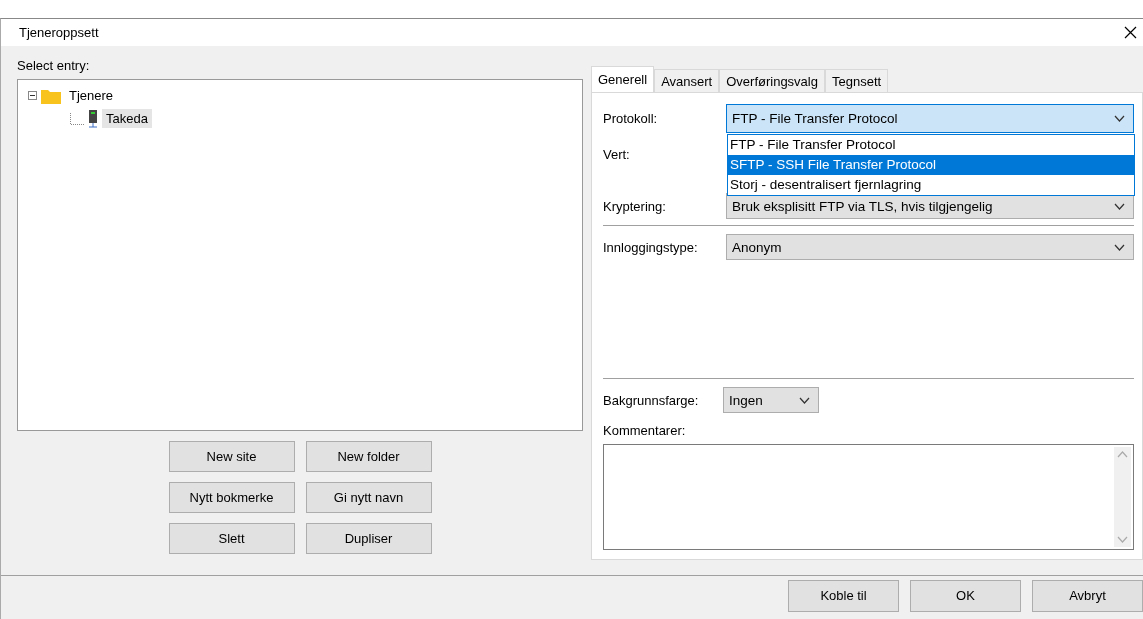  Describe the element at coordinates (856, 80) in the screenshot. I see `tab: Tegnsett` at that location.